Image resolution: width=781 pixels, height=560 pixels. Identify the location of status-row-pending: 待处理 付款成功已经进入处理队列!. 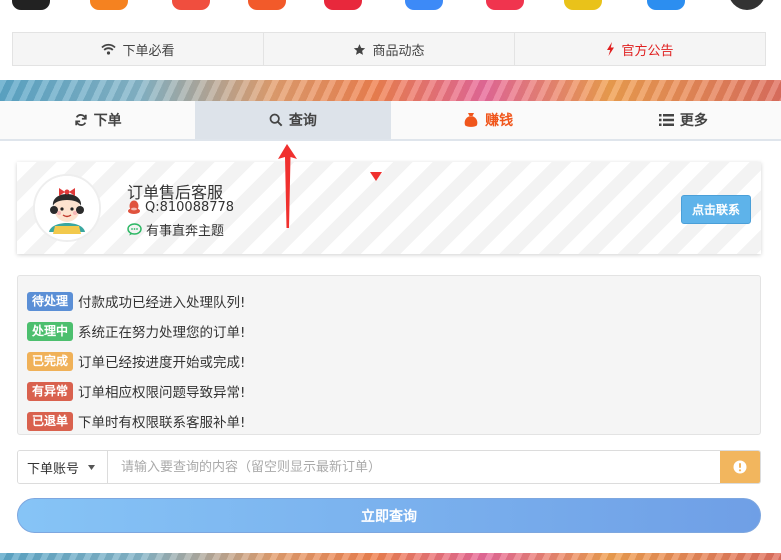
(393, 301).